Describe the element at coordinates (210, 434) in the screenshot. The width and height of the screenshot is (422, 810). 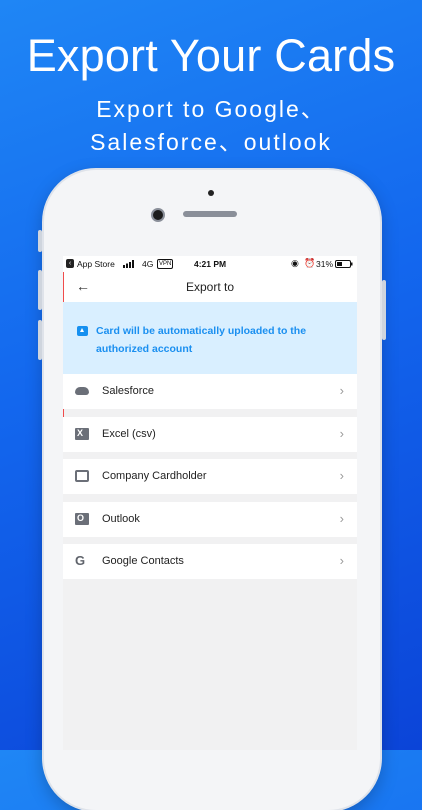
I see `export-option-excel: Excel (csv) ›` at that location.